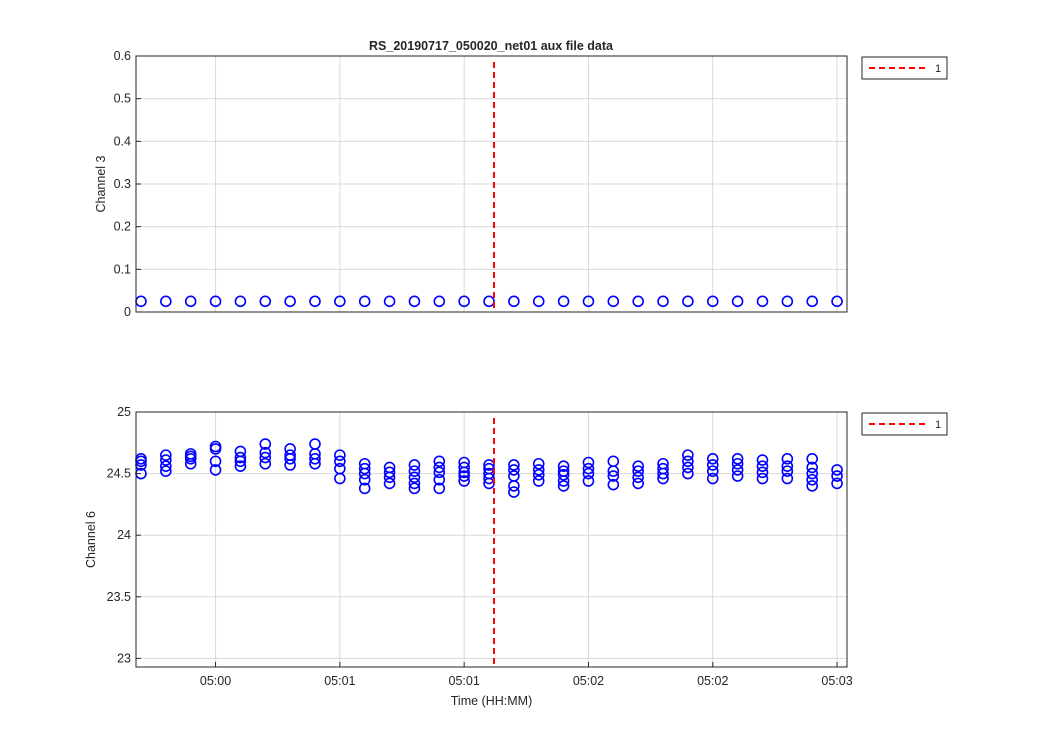 This screenshot has height=750, width=1050. I want to click on top-y-axis-label: Channel 3, so click(101, 183).